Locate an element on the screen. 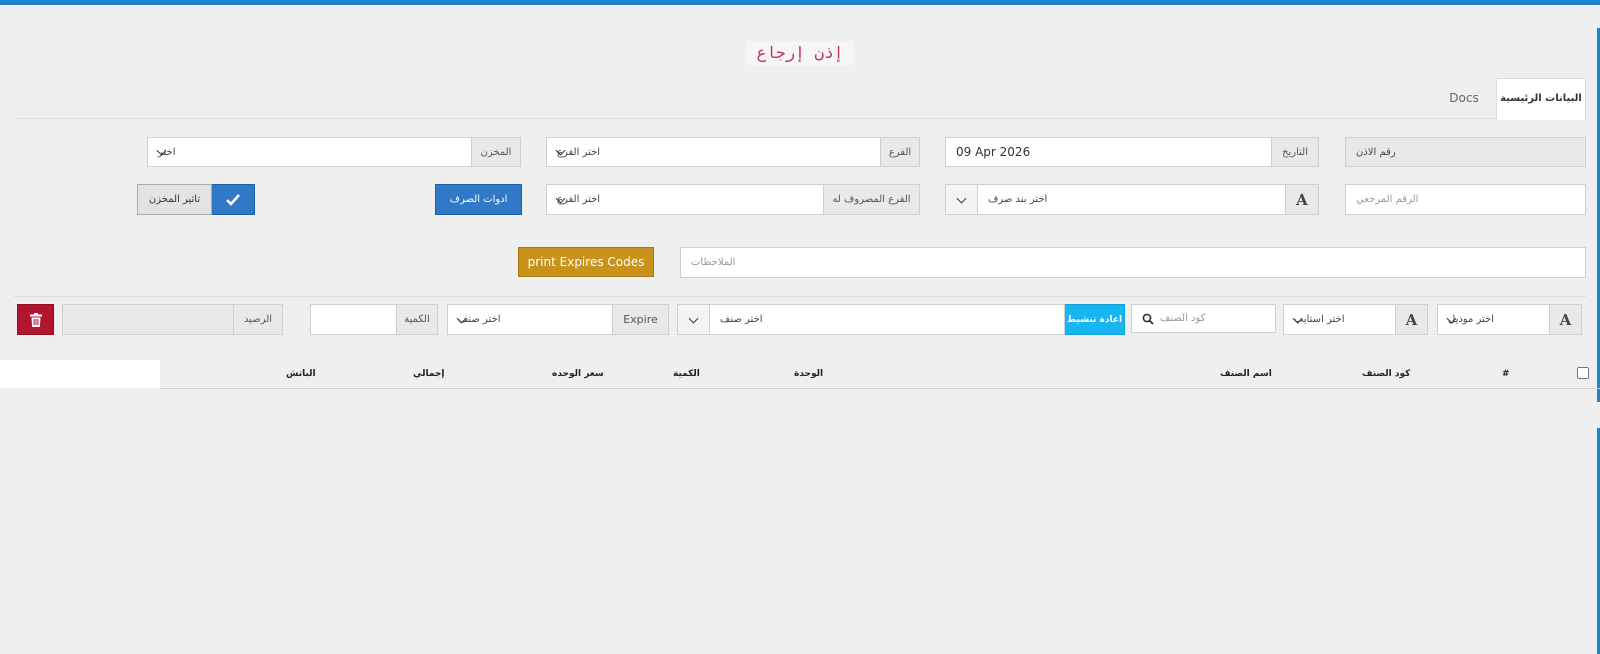 Image resolution: width=1600 pixels, height=654 pixels. reference-input: الرقم المرجعي is located at coordinates (1465, 199).